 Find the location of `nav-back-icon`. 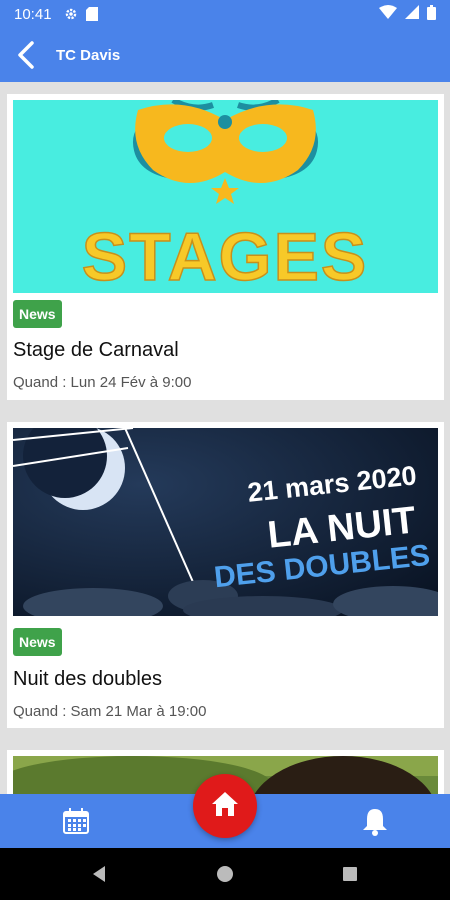

nav-back-icon is located at coordinates (99, 874).